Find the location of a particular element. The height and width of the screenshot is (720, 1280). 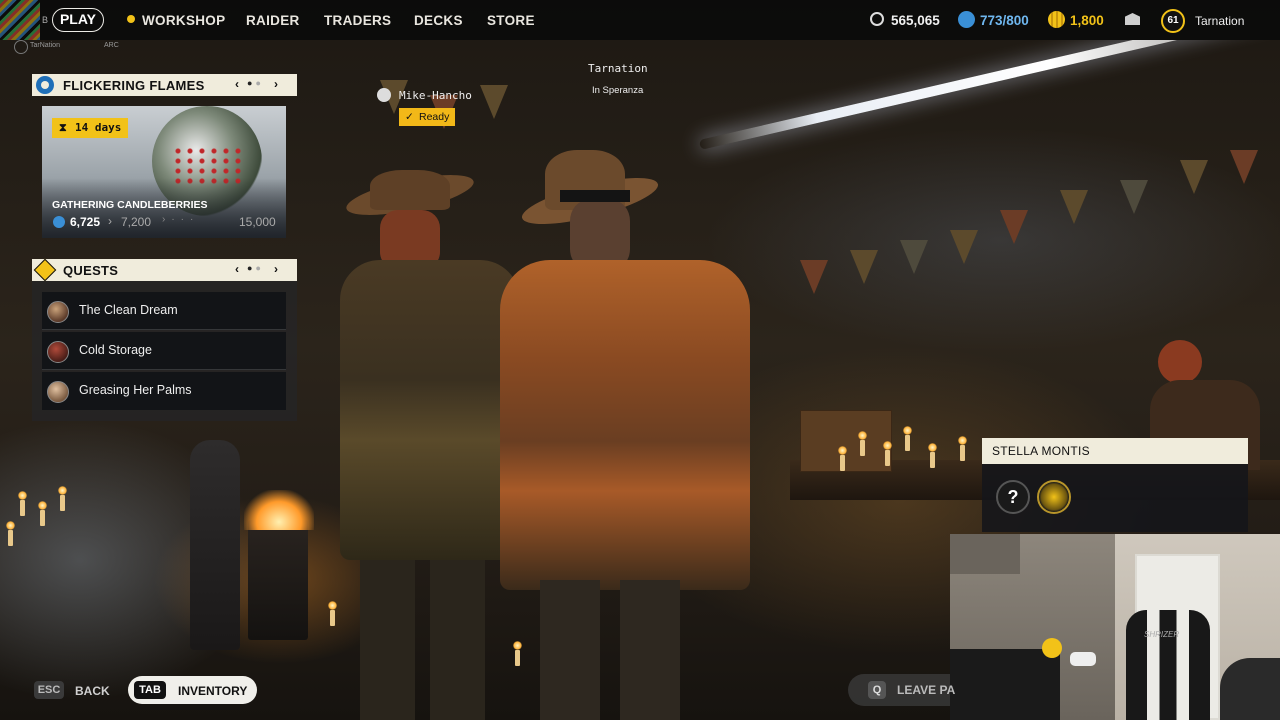

quest-item: The Clean Dream is located at coordinates (164, 311).